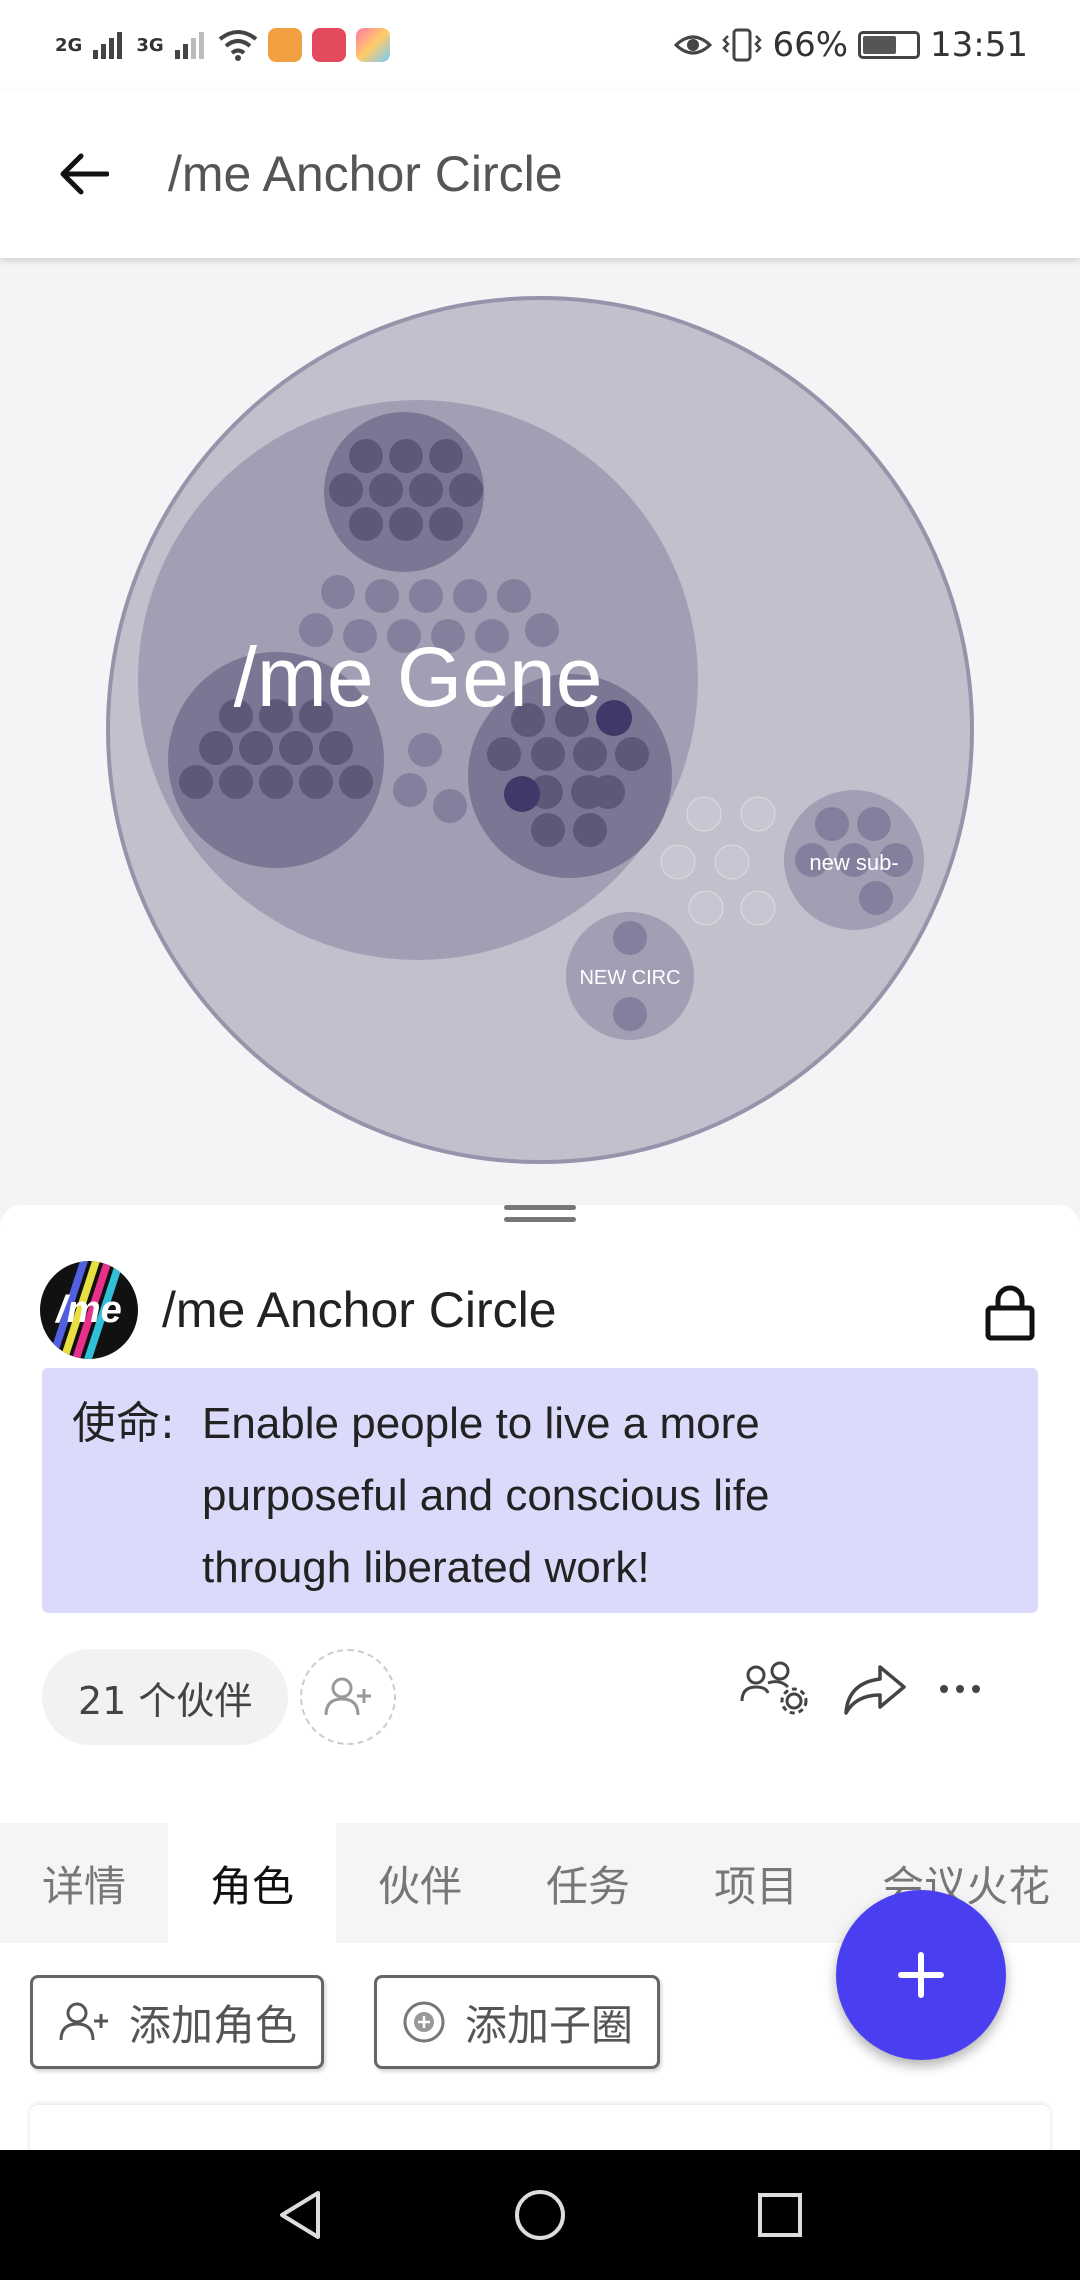 Image resolution: width=1080 pixels, height=2280 pixels. I want to click on battery-icon, so click(889, 45).